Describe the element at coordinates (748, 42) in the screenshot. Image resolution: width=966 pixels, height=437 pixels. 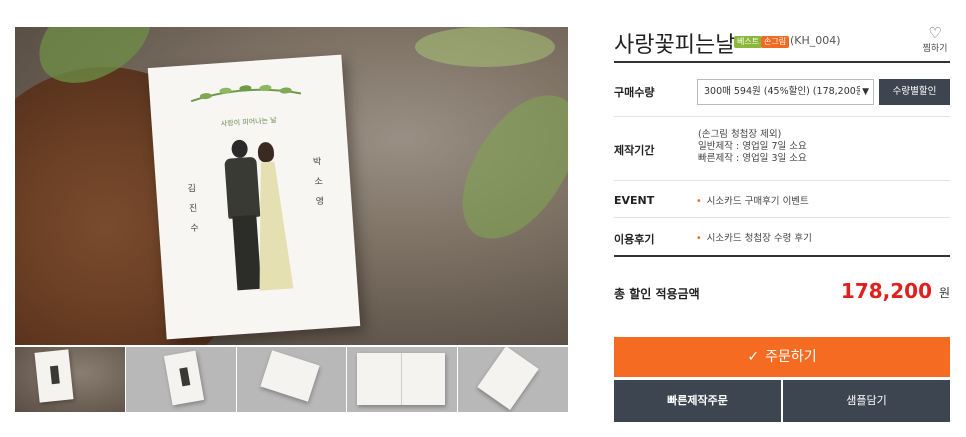
I see `best-badge: 베스트` at that location.